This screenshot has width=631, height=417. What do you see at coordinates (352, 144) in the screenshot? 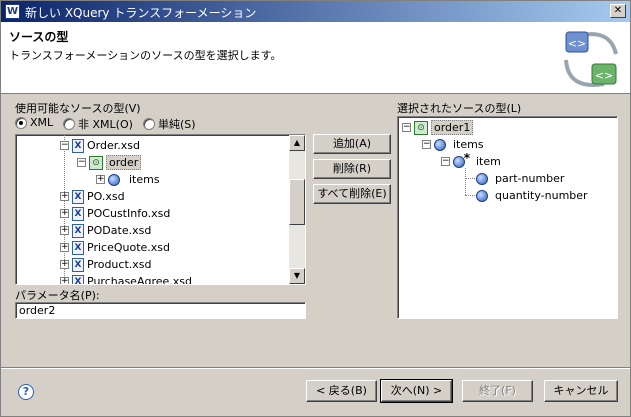
I see `add-button: 追加(A)` at bounding box center [352, 144].